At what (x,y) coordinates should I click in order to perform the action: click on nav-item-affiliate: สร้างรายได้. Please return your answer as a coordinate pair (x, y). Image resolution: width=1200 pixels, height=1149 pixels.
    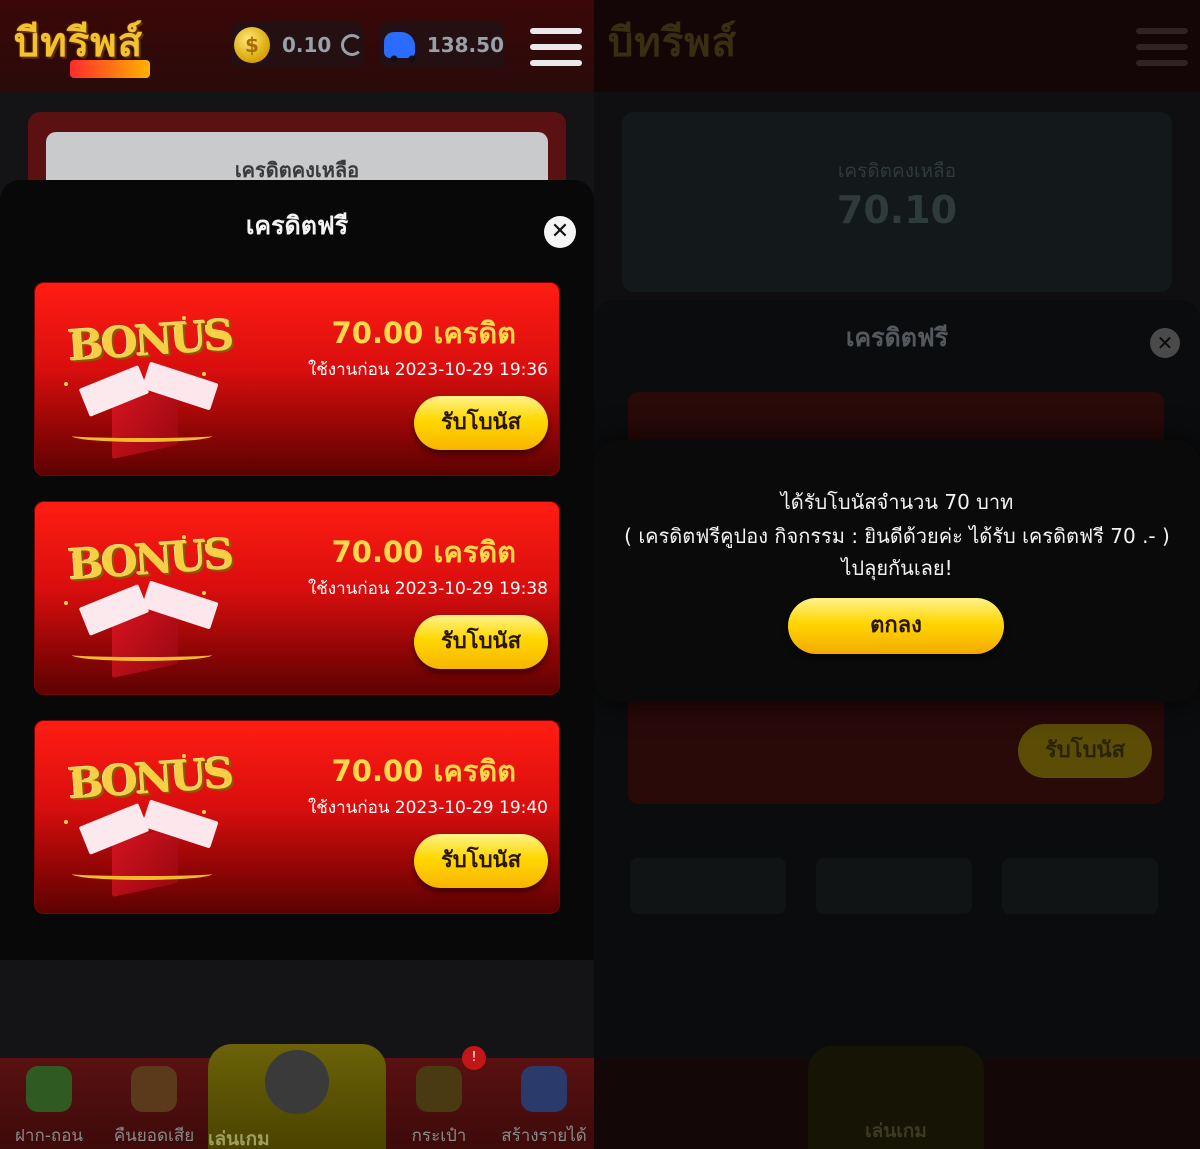
    Looking at the image, I should click on (544, 1103).